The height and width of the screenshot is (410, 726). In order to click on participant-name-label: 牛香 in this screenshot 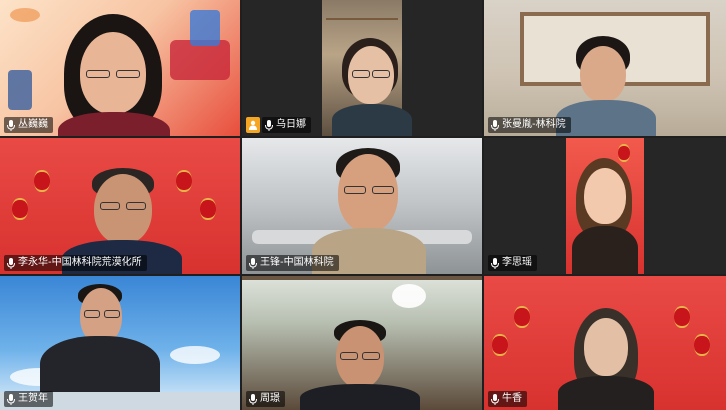, I will do `click(507, 399)`.